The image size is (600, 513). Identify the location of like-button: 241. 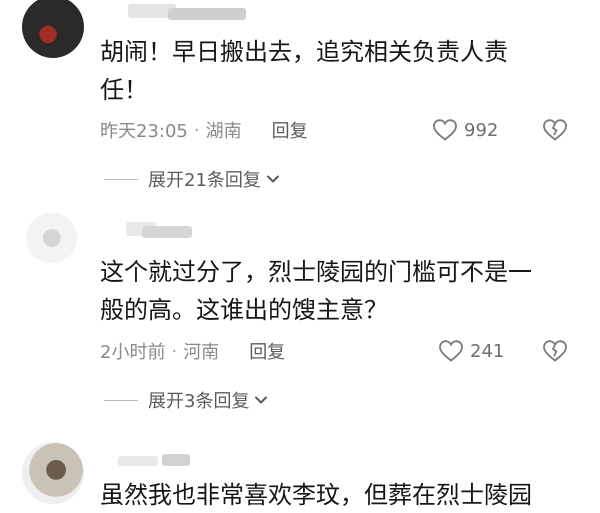
(471, 351).